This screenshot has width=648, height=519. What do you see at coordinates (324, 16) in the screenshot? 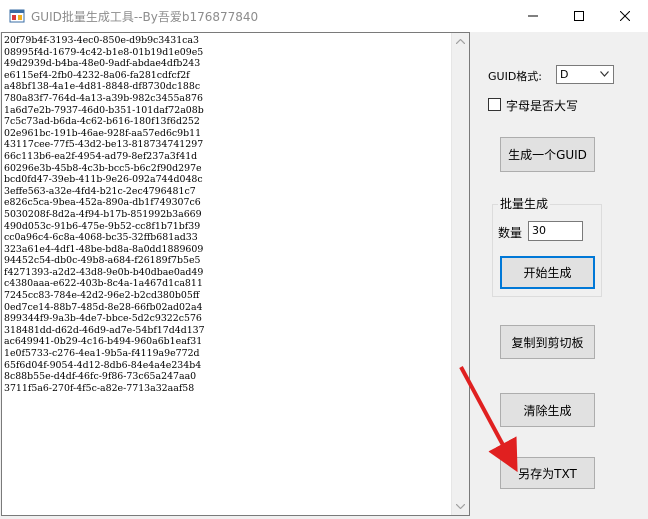
I see `title-bar: GUID批量生成工具--By吾爱b176877840` at bounding box center [324, 16].